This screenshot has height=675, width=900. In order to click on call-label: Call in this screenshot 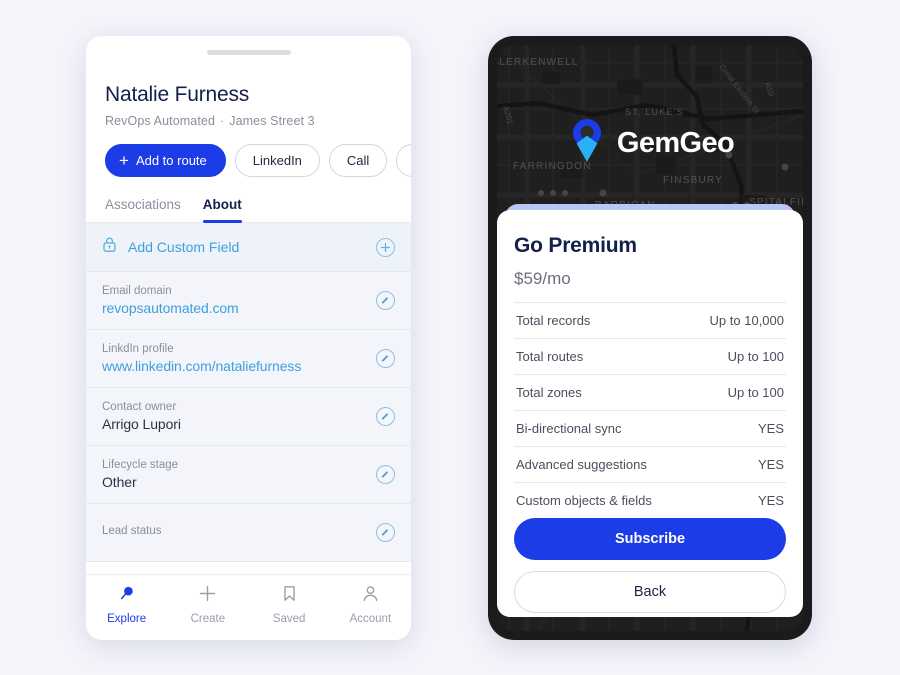, I will do `click(358, 160)`.